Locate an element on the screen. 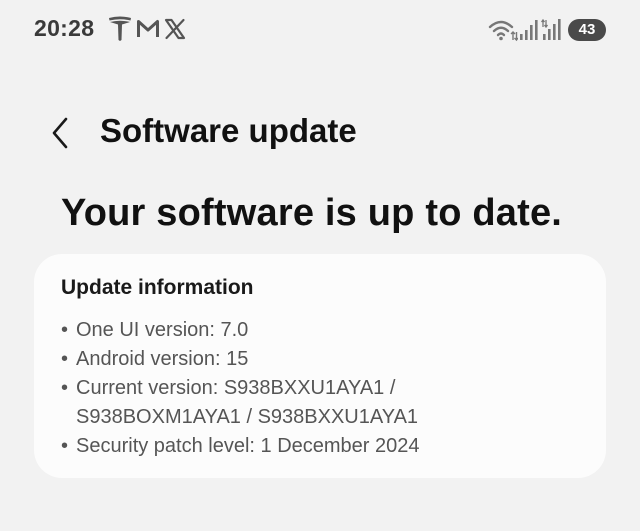 The height and width of the screenshot is (531, 640). card-title: Update information is located at coordinates (157, 287).